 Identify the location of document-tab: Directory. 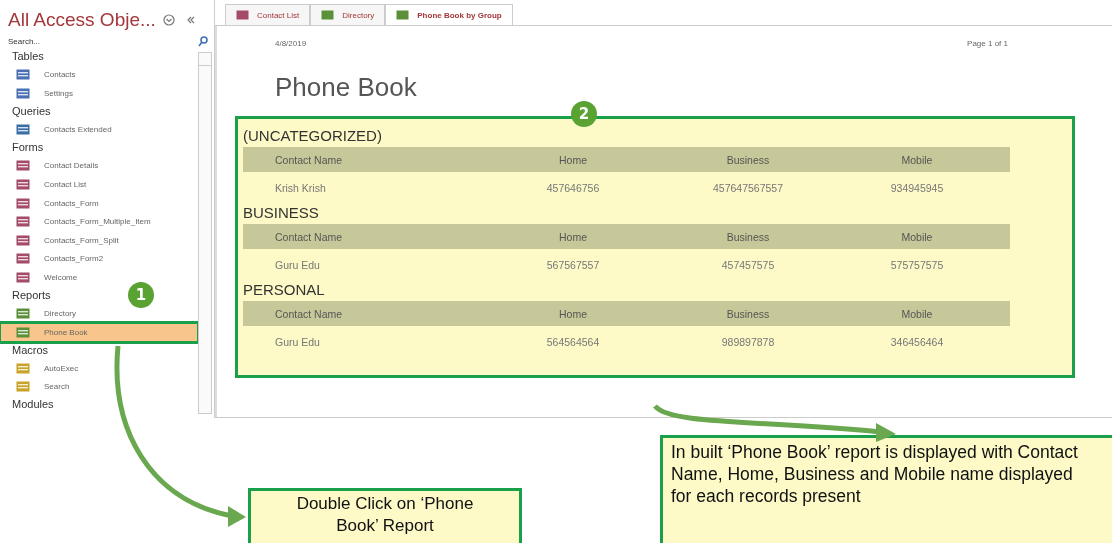
(348, 14).